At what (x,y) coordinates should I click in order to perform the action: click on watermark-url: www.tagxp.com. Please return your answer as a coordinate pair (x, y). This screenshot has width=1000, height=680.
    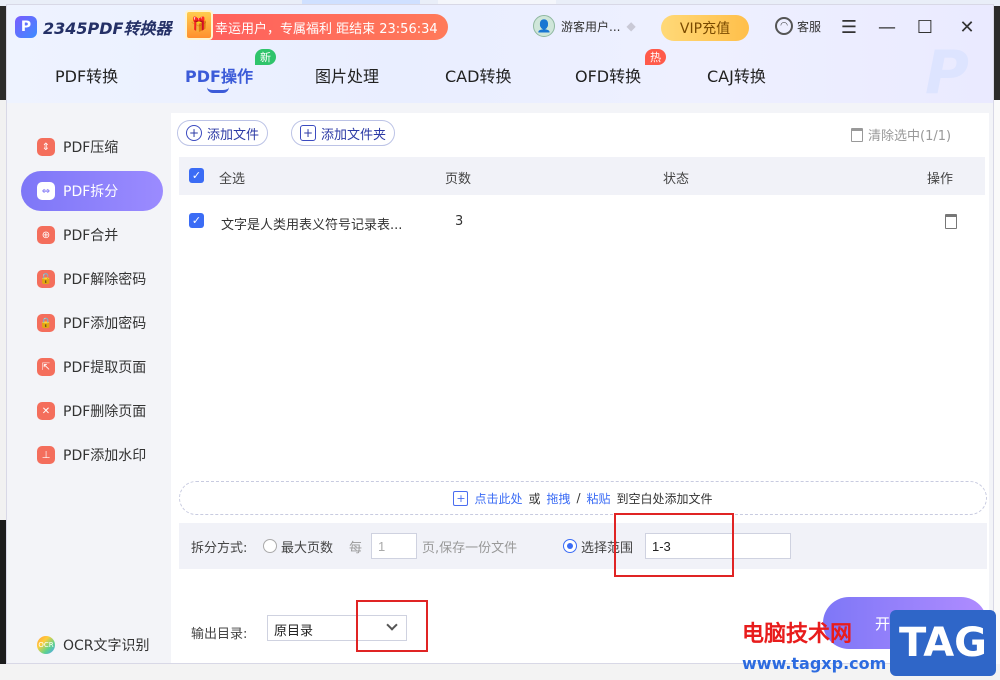
    Looking at the image, I should click on (814, 663).